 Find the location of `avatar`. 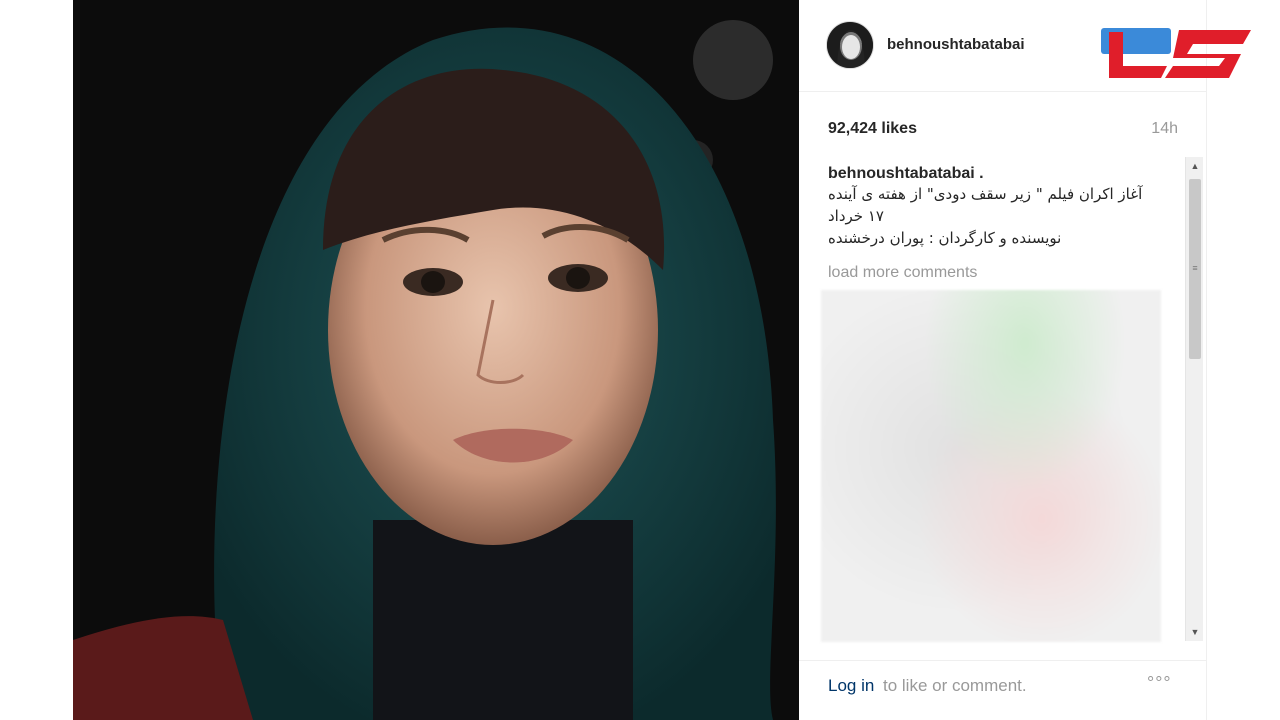

avatar is located at coordinates (850, 45).